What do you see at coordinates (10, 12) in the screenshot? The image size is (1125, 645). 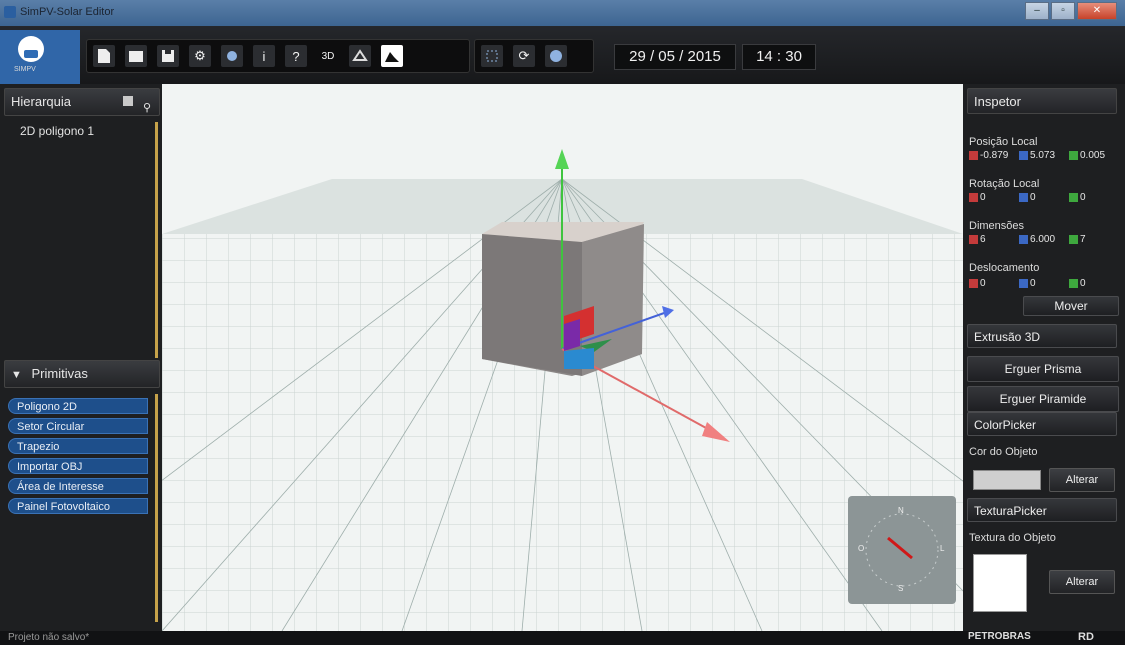 I see `app-icon` at bounding box center [10, 12].